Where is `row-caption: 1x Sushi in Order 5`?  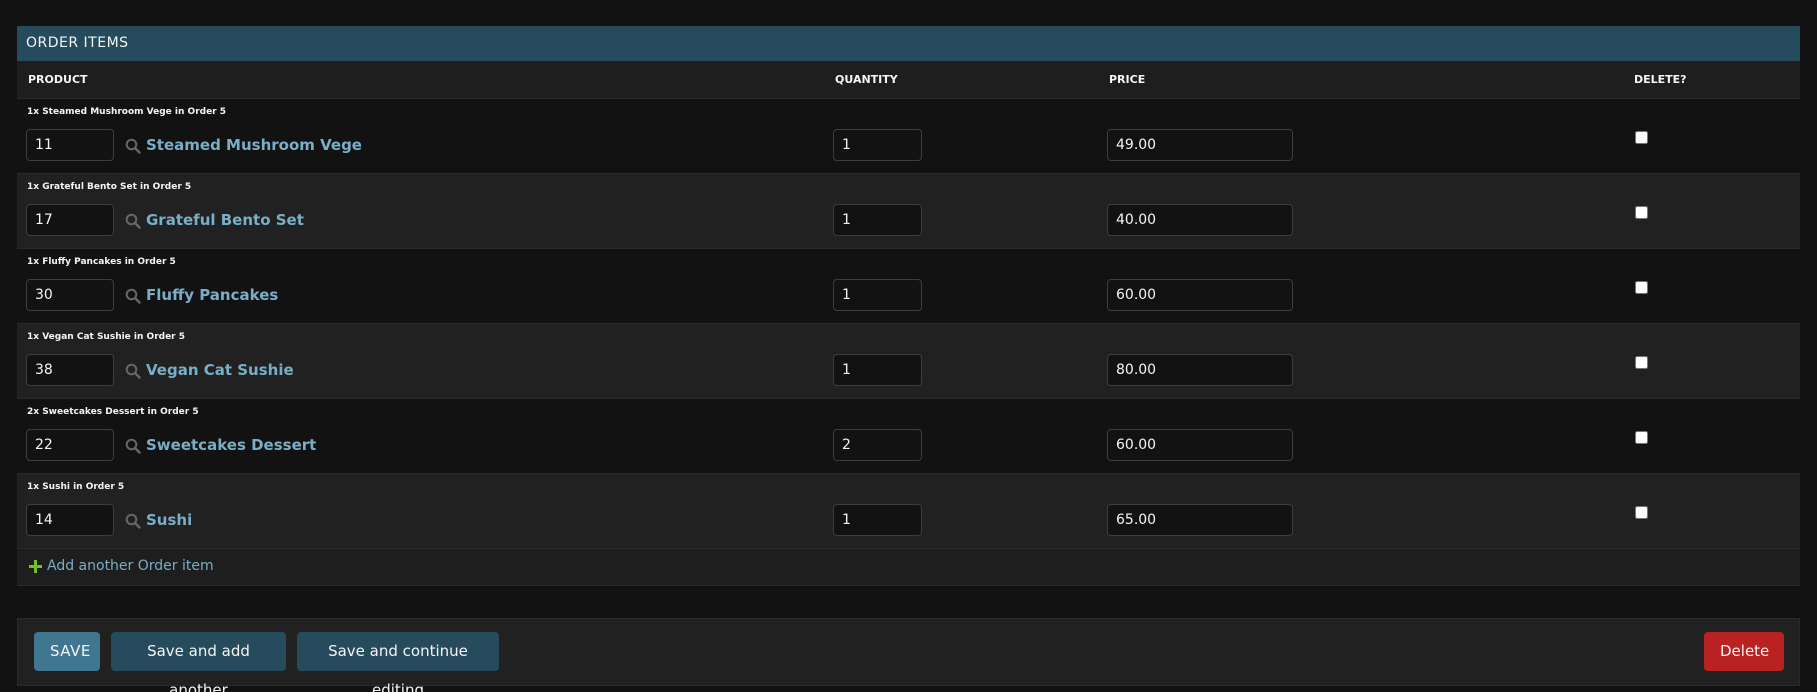
row-caption: 1x Sushi in Order 5 is located at coordinates (76, 487).